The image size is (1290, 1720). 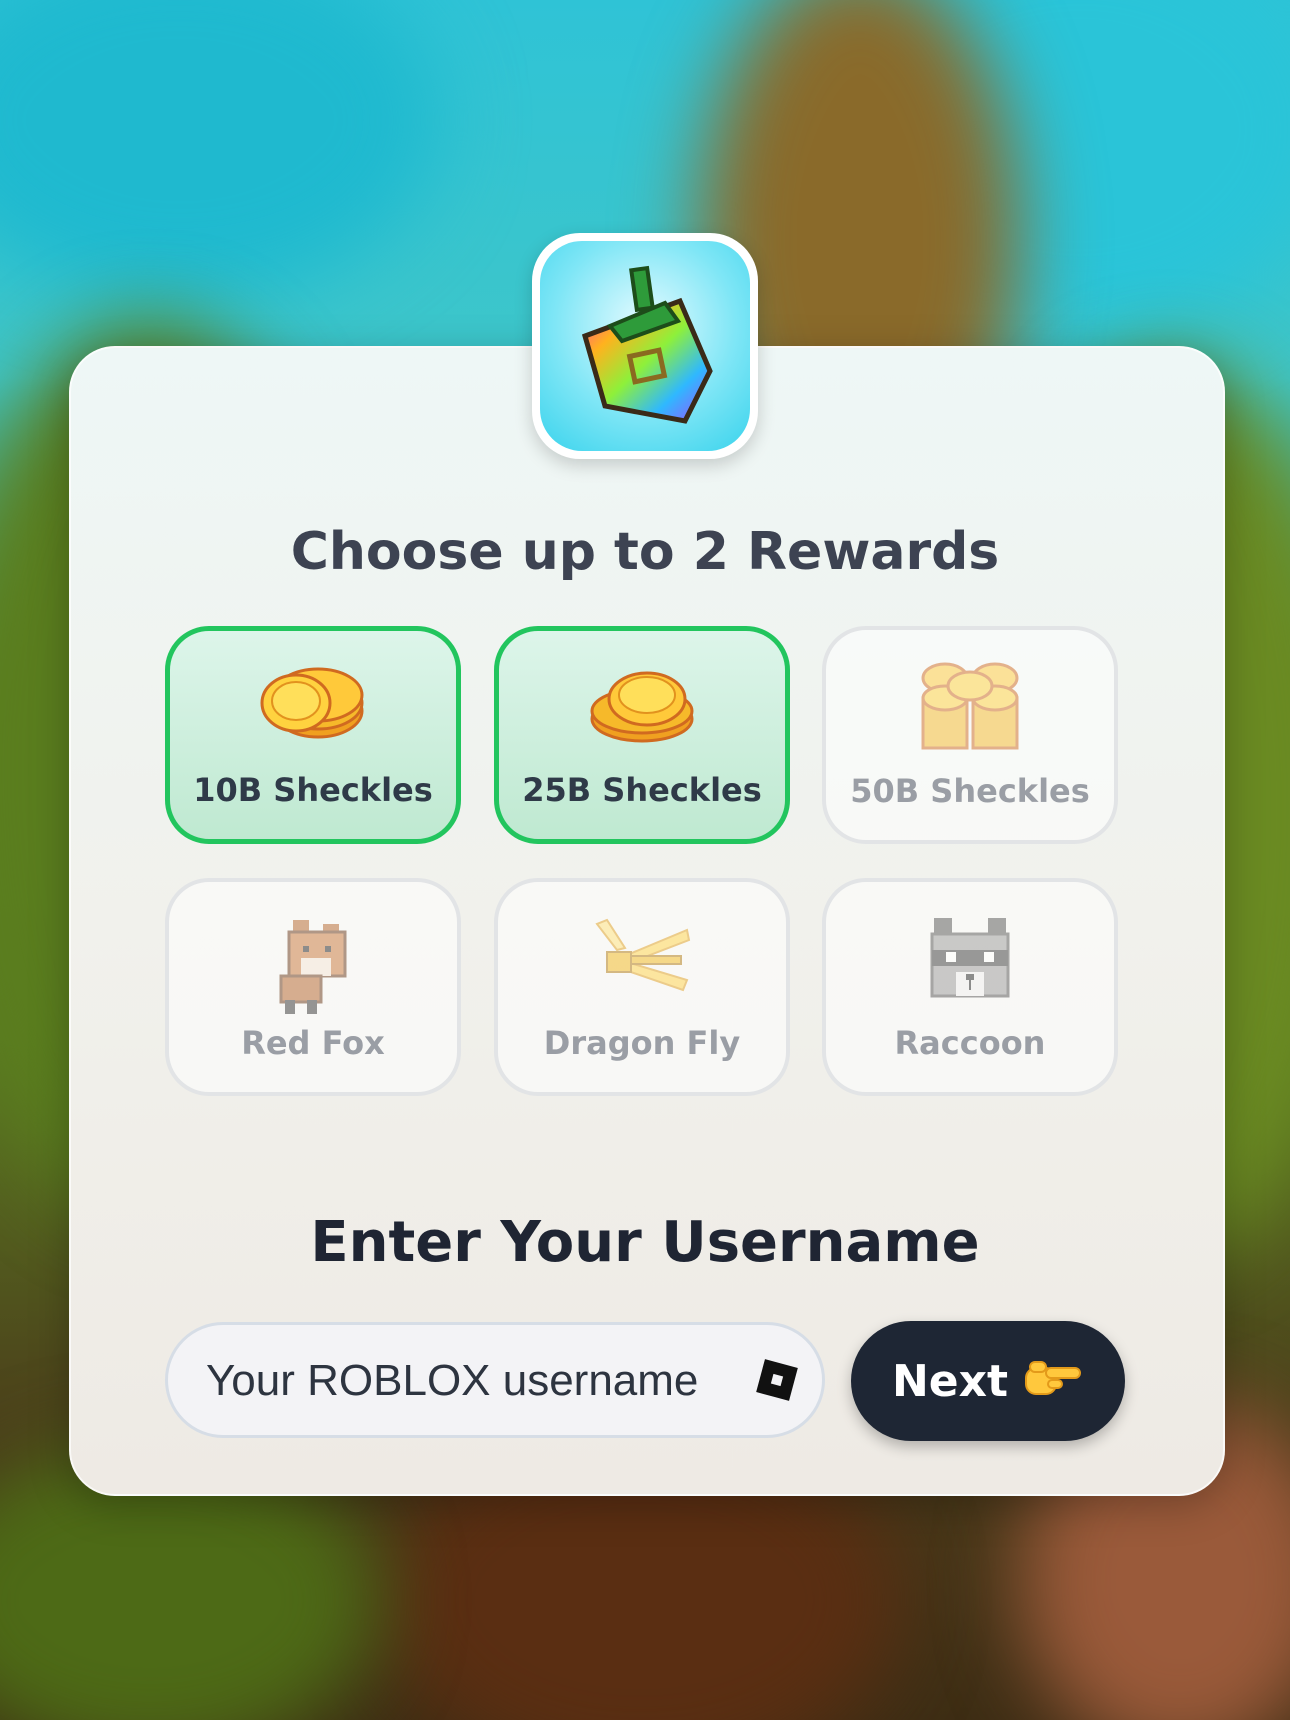 I want to click on reward-label: 10B Sheckles, so click(x=313, y=790).